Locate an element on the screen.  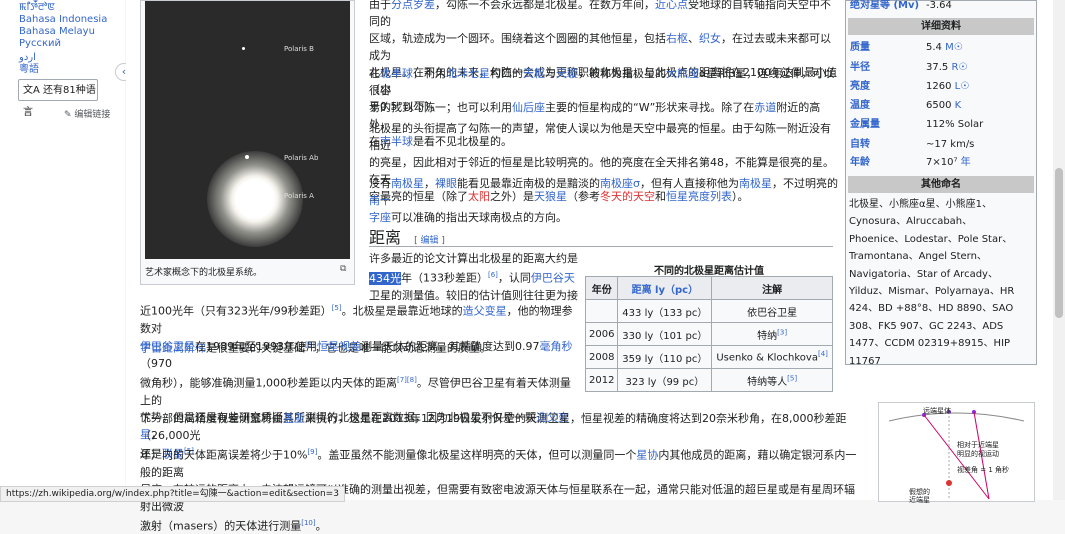
link-dubhe: 天枢 is located at coordinates (534, 73).